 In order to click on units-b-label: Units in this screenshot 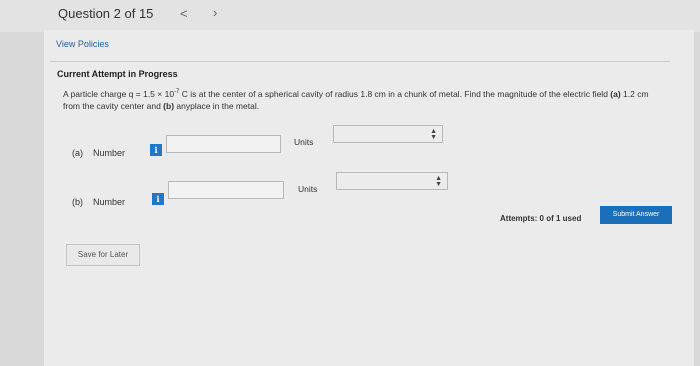, I will do `click(308, 189)`.